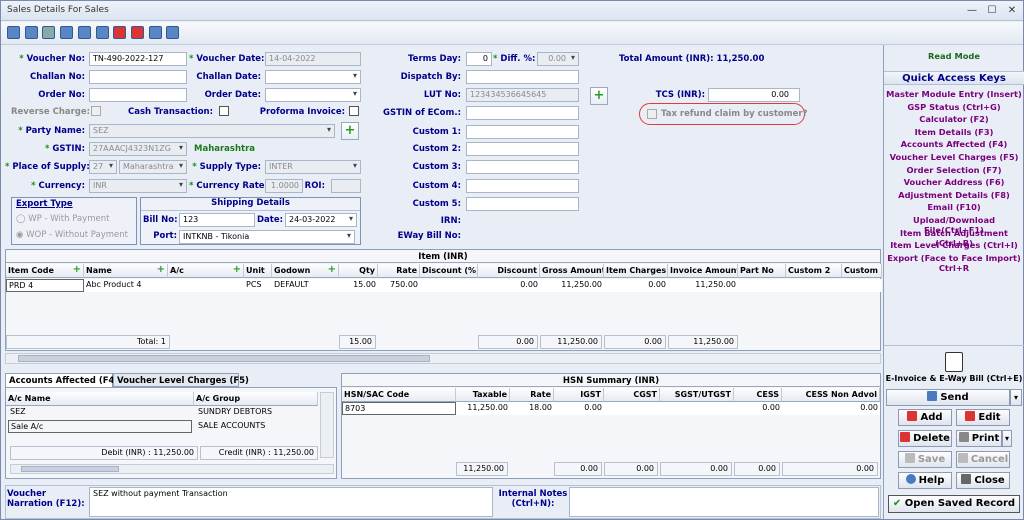 The image size is (1024, 520). Describe the element at coordinates (138, 186) in the screenshot. I see `currency-select: INR` at that location.